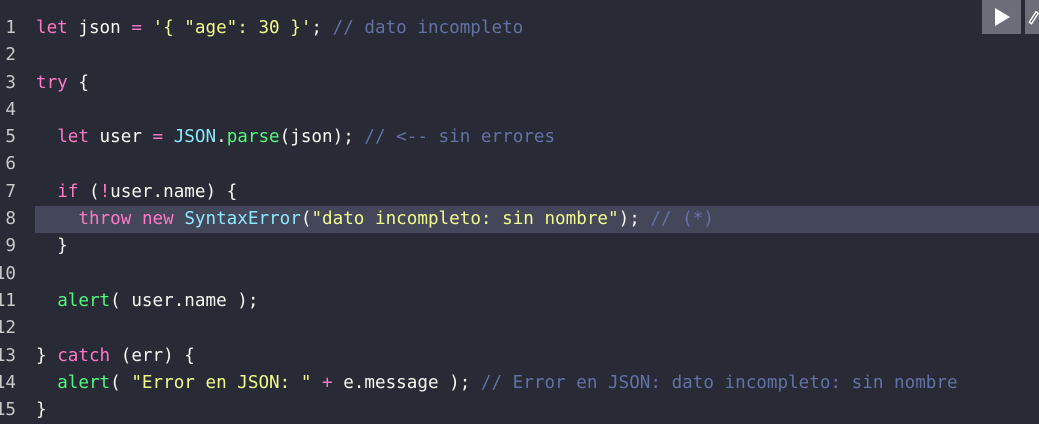 This screenshot has height=424, width=1039. What do you see at coordinates (10, 191) in the screenshot?
I see `line-number: 7` at bounding box center [10, 191].